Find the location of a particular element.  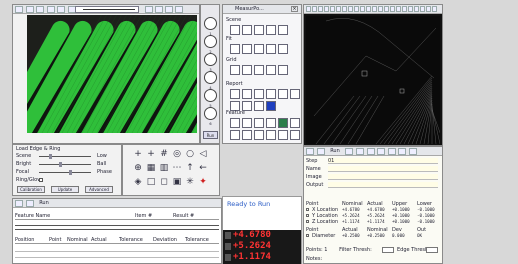

square-icon: □ is located at coordinates (151, 182).